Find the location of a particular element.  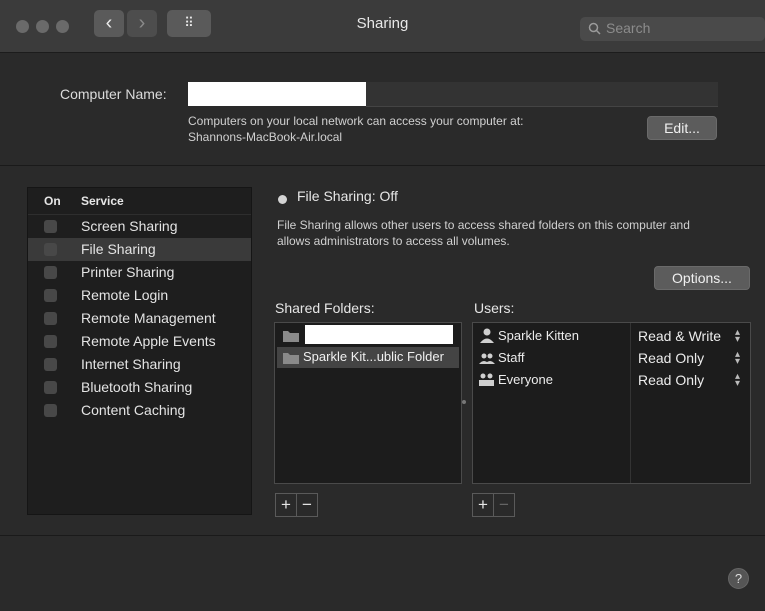

service-row: Screen Sharing is located at coordinates (139, 226).